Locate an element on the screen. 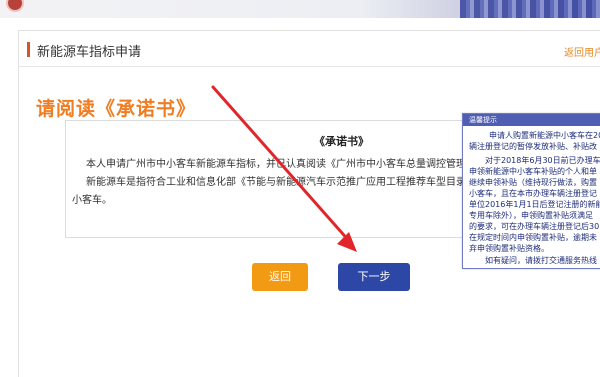 The image size is (600, 377). popup-line: 单位2016年1月1日后登记注册的新能 is located at coordinates (534, 204).